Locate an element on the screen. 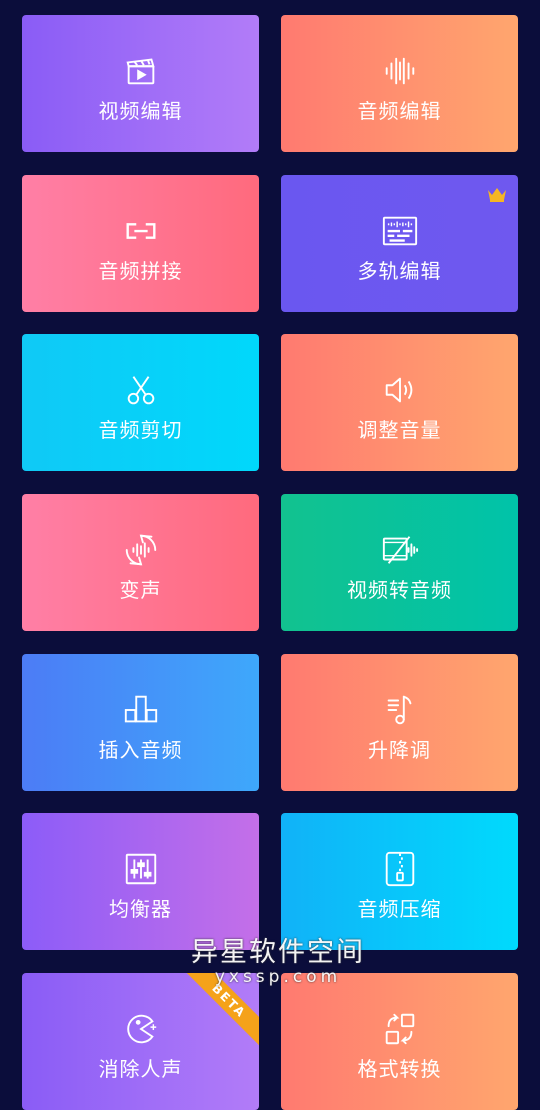  tile-label: 音频拼接 is located at coordinates (140, 271).